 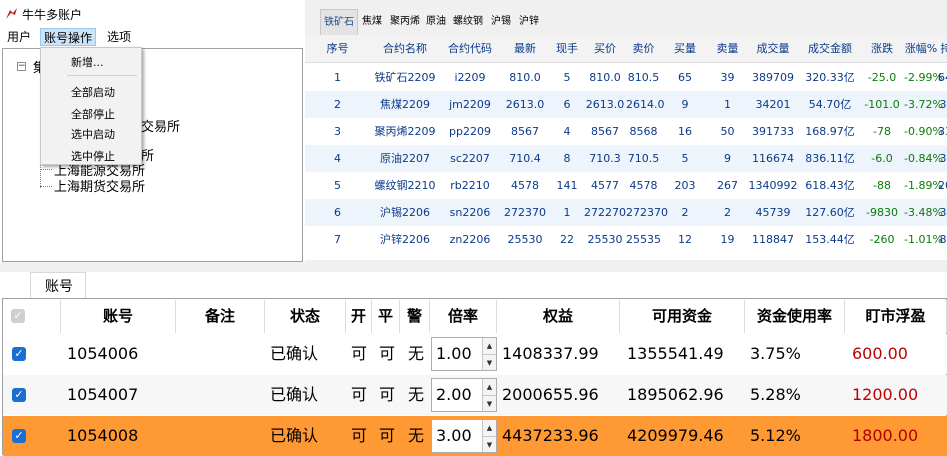 I want to click on account-cell-usage-rate: 5.28%, so click(x=775, y=394).